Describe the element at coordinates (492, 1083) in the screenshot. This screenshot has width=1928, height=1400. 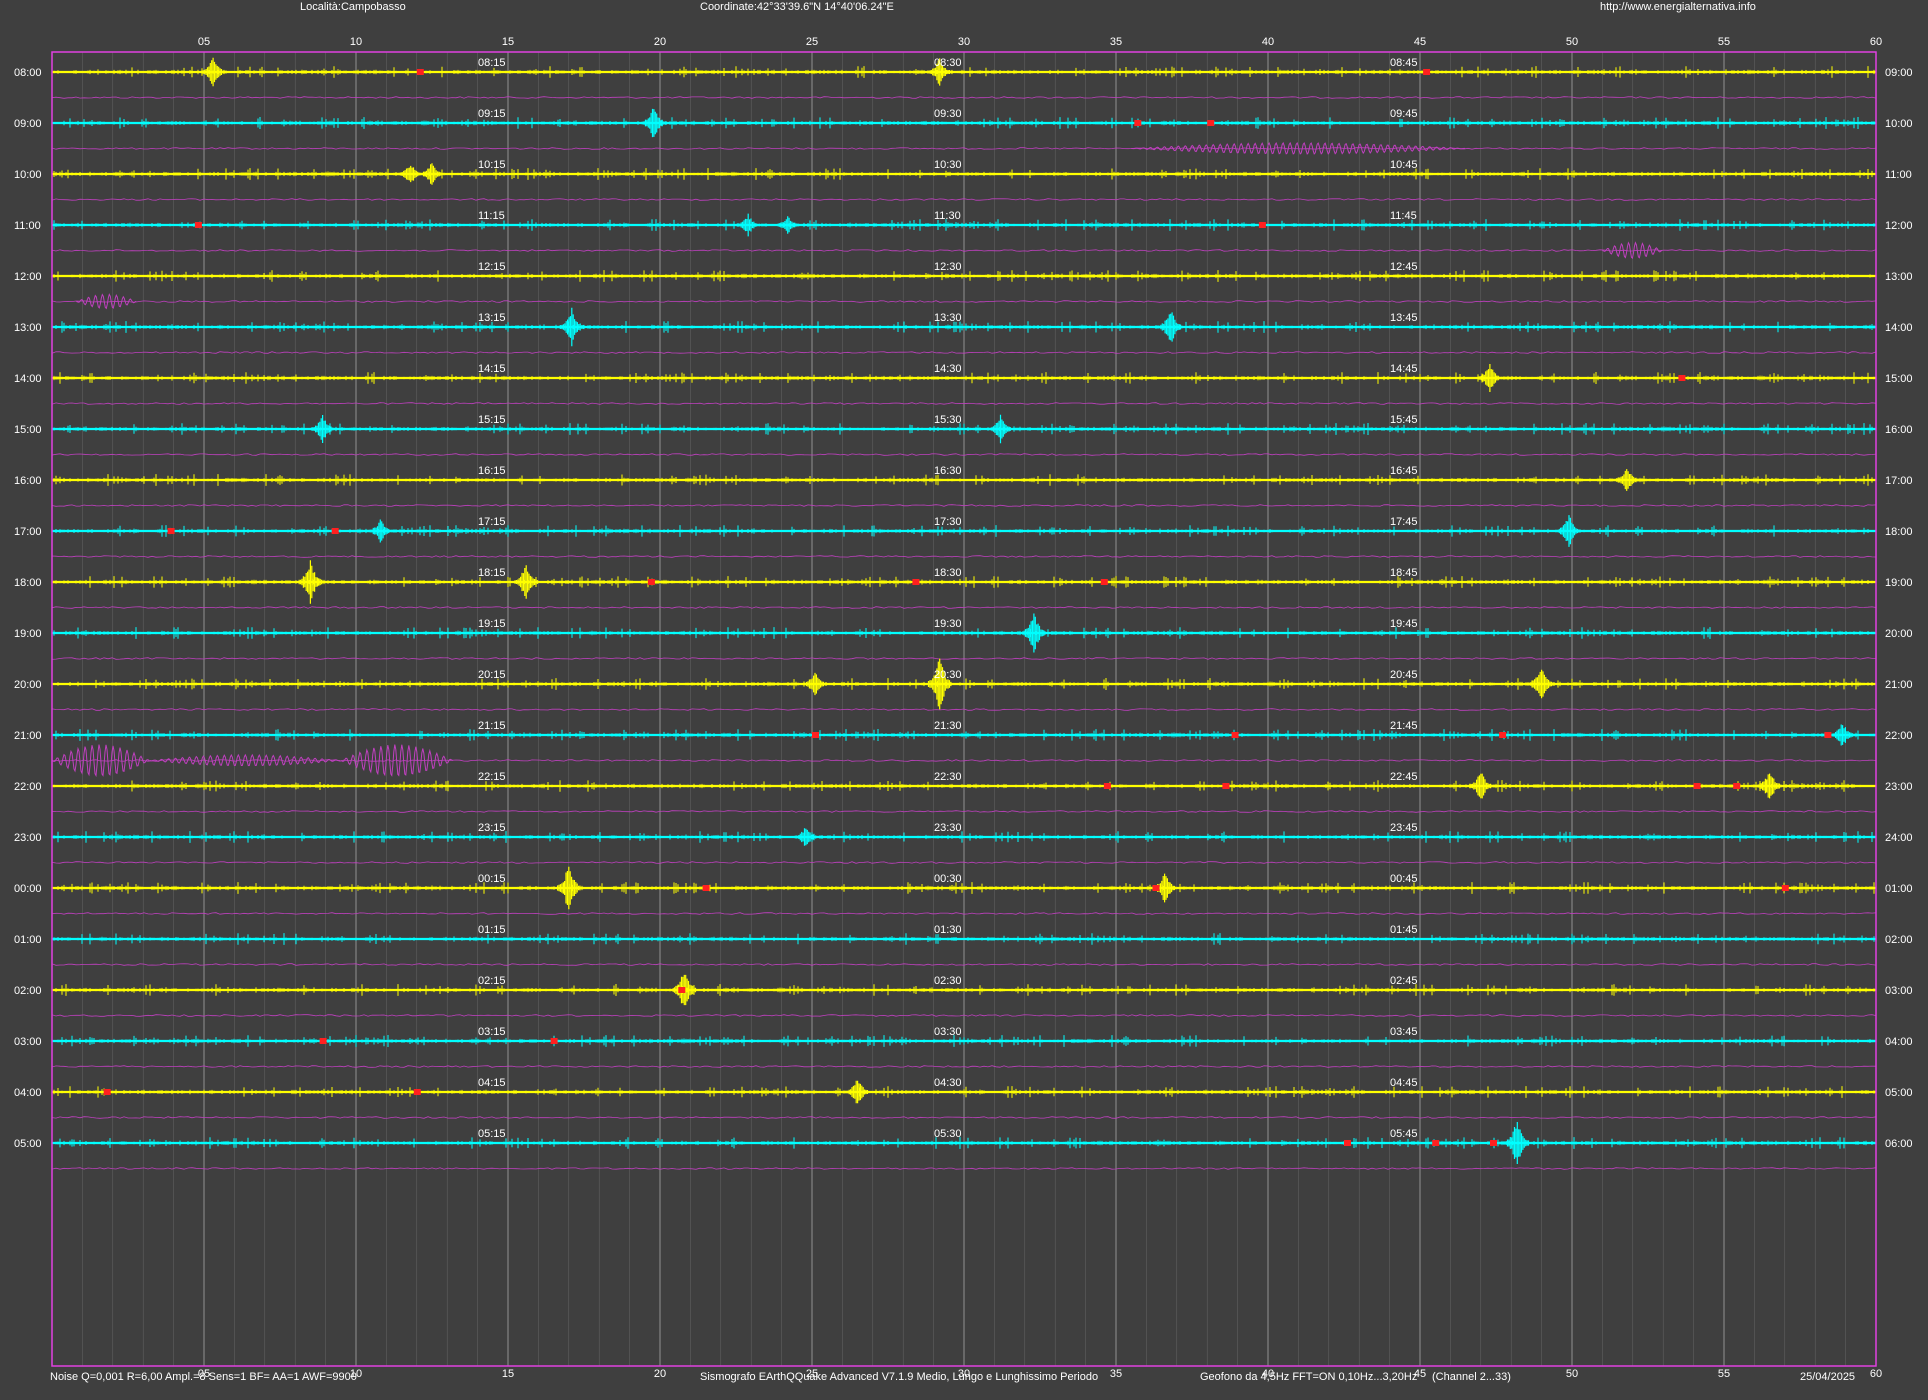
I see `quarter-hour-label: 04:15` at that location.